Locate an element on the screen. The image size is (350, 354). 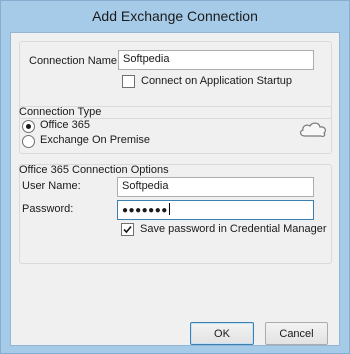
connect-on-startup-label: Connect on Application Startup is located at coordinates (216, 81).